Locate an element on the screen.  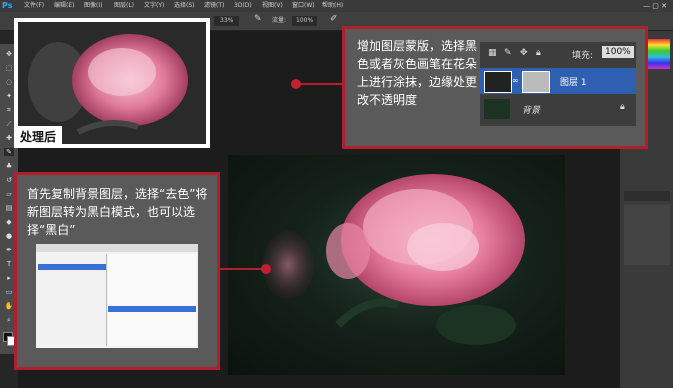
pen-tool-icon: ✒ is located at coordinates (9, 250).